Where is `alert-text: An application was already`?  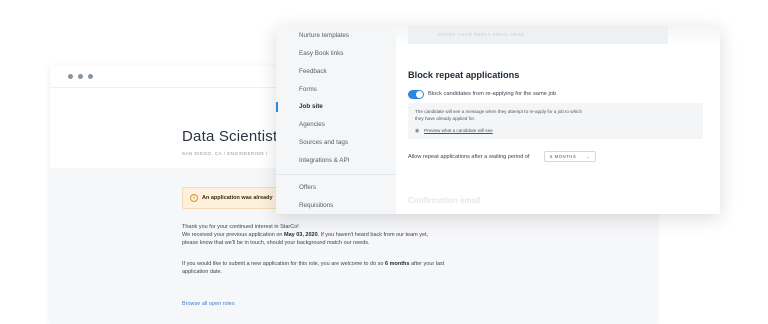 alert-text: An application was already is located at coordinates (237, 198).